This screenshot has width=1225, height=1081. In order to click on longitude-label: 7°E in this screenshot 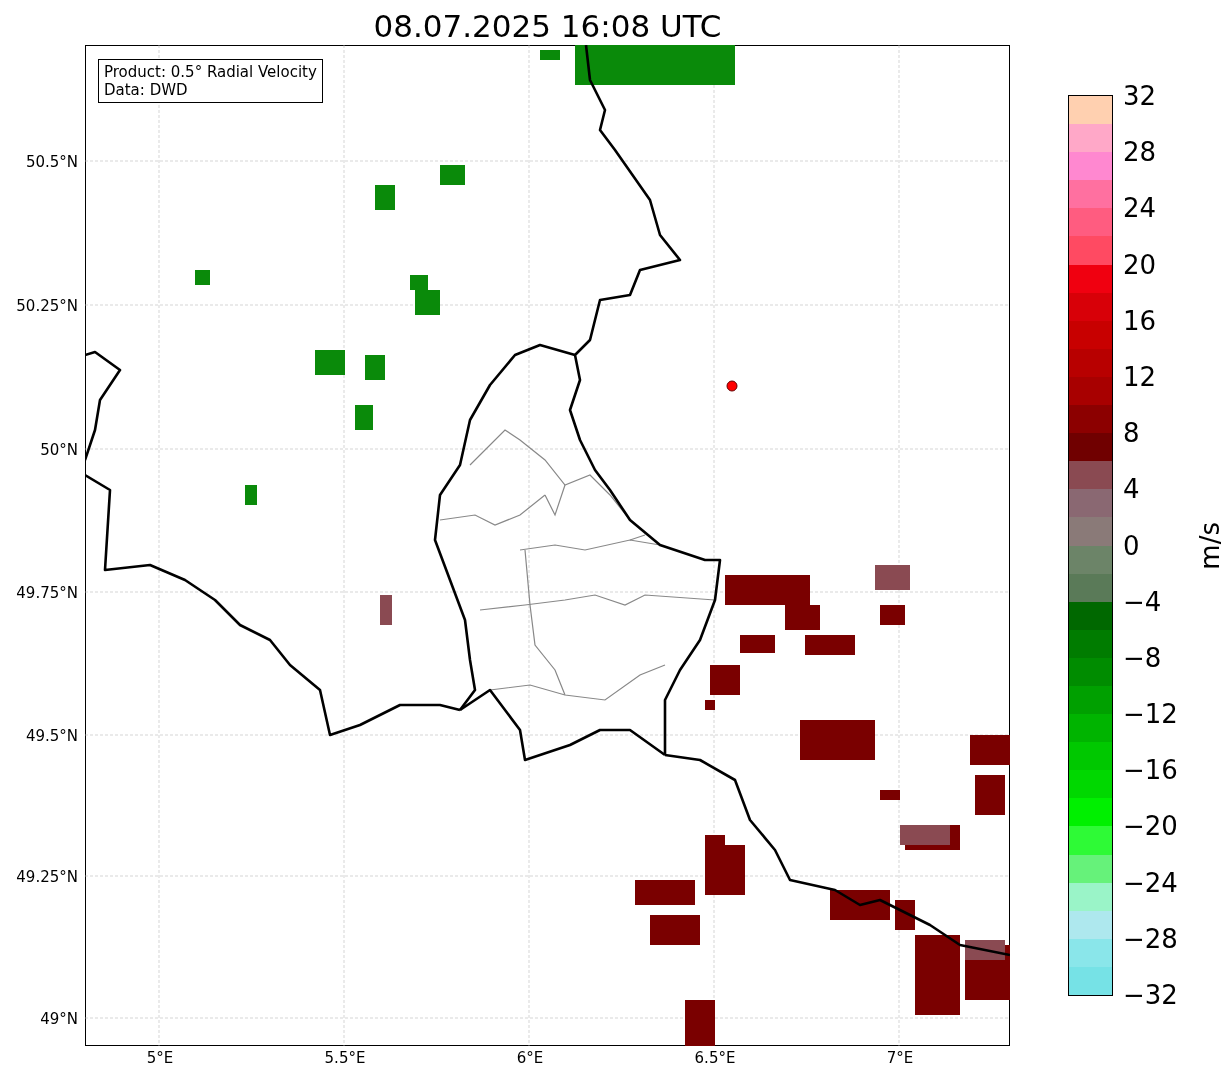, I will do `click(900, 1058)`.